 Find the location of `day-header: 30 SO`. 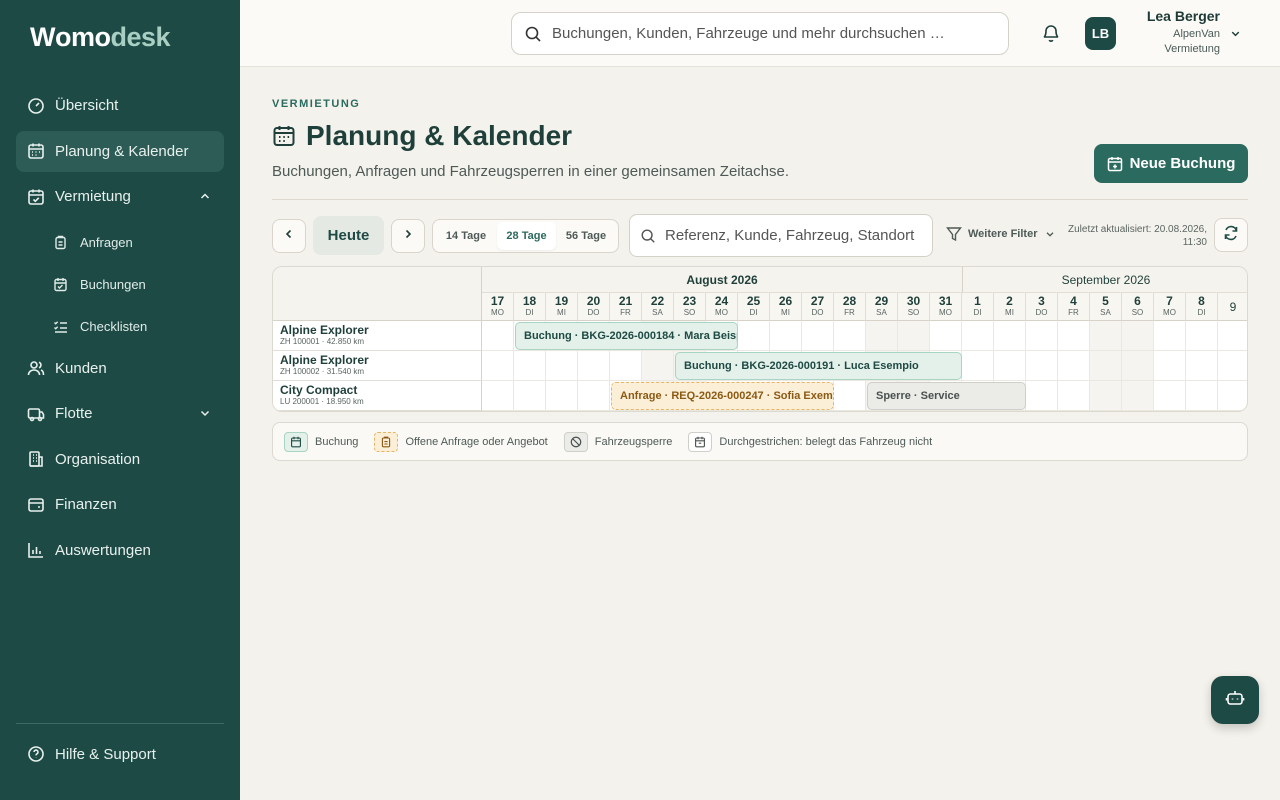

day-header: 30 SO is located at coordinates (914, 307).